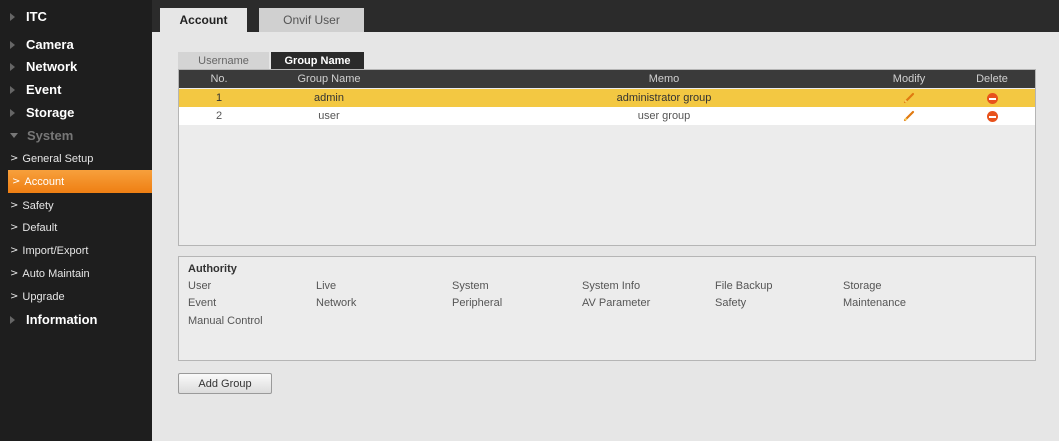 The image size is (1059, 441). Describe the element at coordinates (317, 60) in the screenshot. I see `subtab-group-name: Group Name` at that location.